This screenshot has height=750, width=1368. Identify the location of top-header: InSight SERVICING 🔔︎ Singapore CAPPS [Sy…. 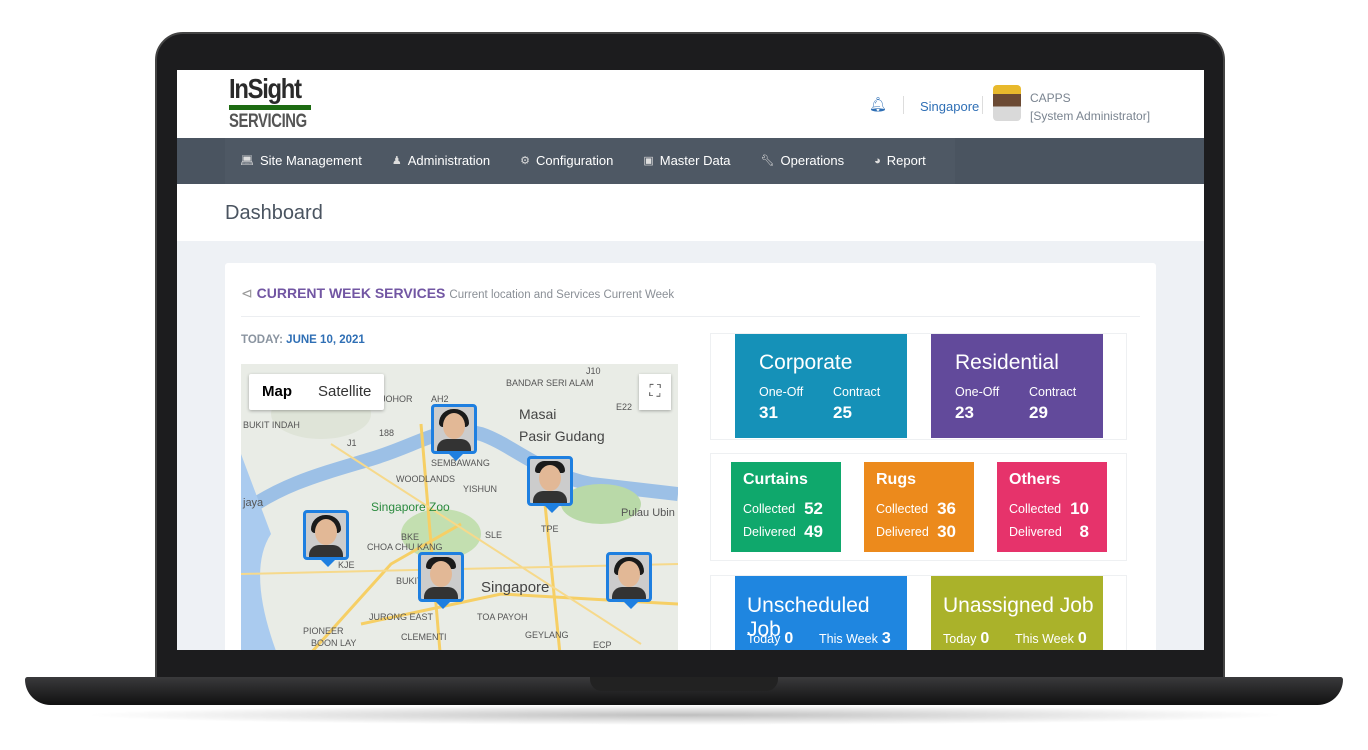
(690, 104).